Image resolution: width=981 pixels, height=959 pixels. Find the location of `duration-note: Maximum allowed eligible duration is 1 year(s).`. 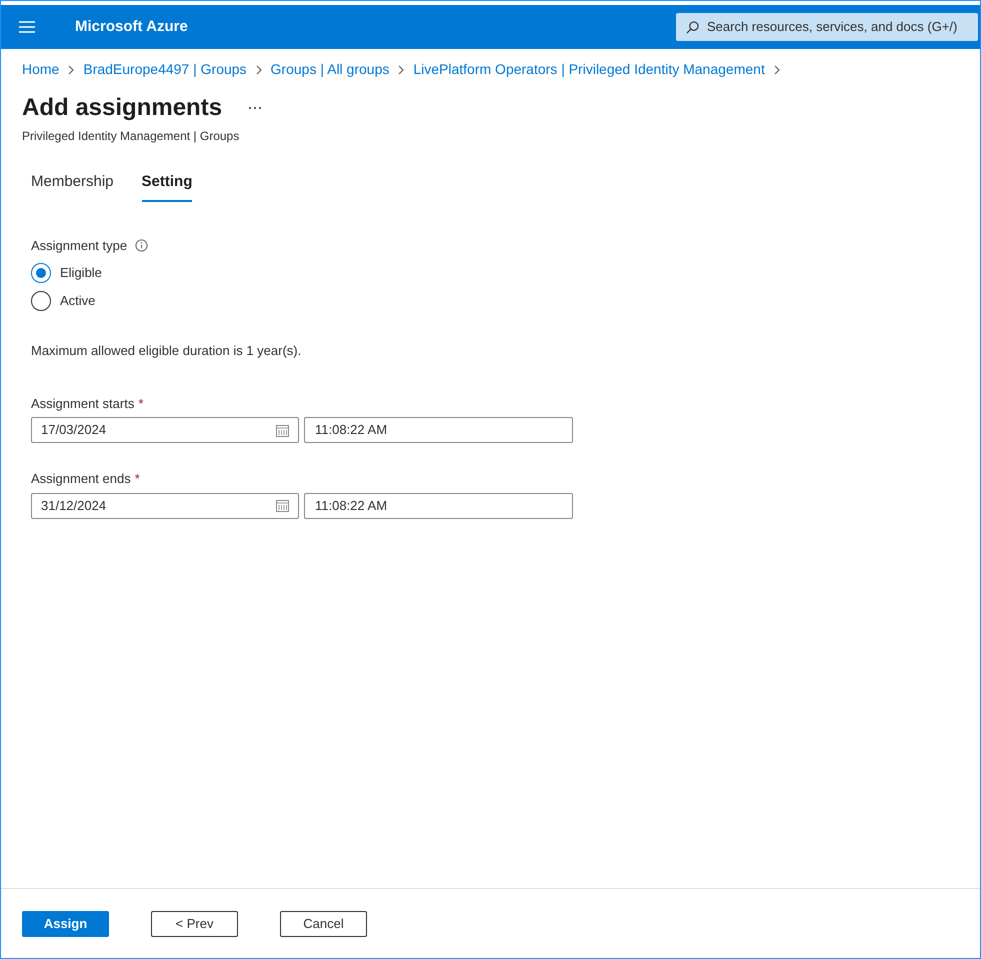

duration-note: Maximum allowed eligible duration is 1 year(s). is located at coordinates (166, 351).